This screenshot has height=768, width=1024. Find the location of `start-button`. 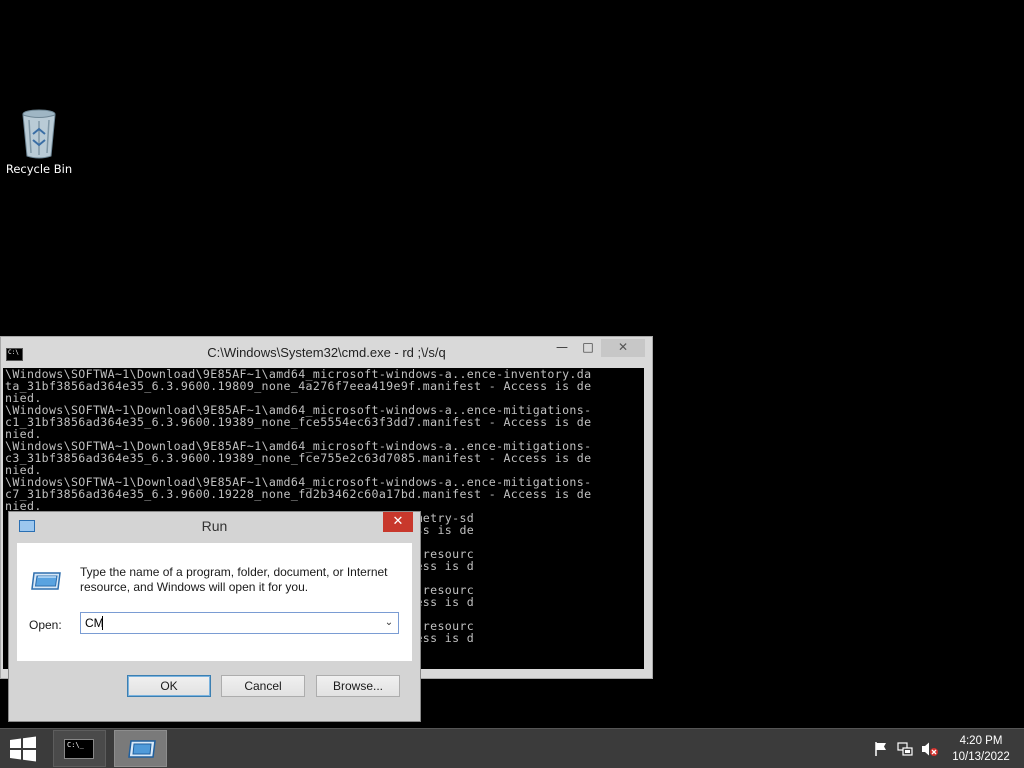

start-button is located at coordinates (23, 749).